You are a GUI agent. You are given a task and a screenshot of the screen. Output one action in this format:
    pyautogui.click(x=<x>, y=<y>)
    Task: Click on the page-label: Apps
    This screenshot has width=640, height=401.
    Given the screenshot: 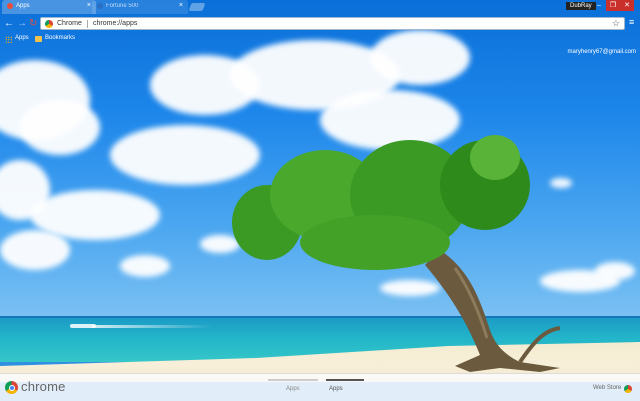 What is the action you would take?
    pyautogui.click(x=293, y=389)
    